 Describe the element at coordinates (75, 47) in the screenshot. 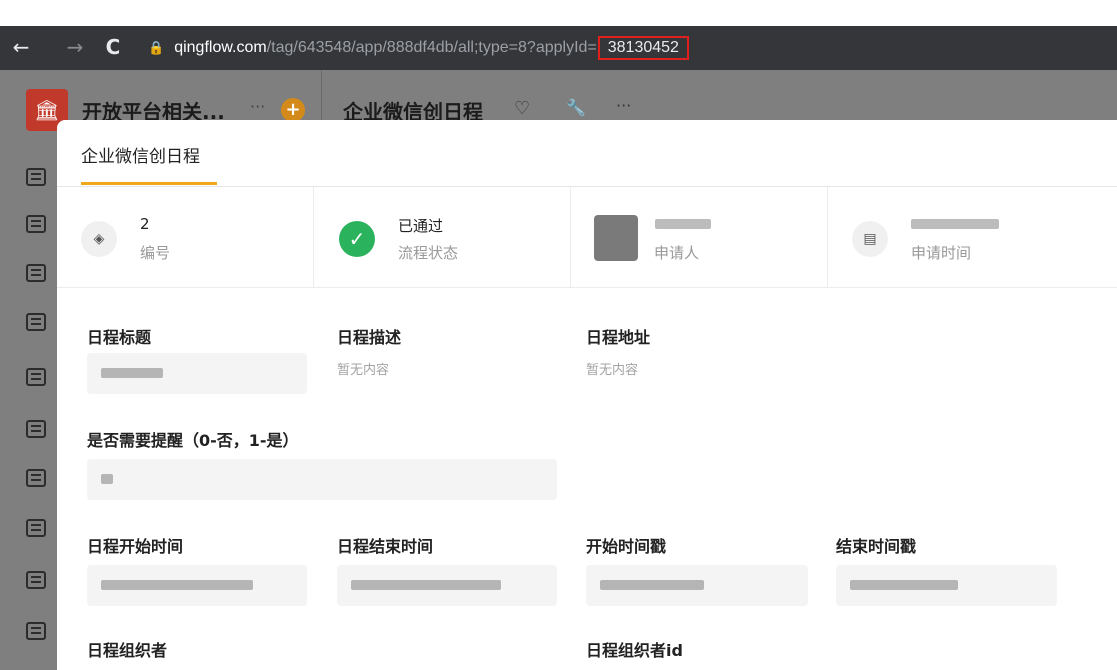

I see `forward-icon: →` at that location.